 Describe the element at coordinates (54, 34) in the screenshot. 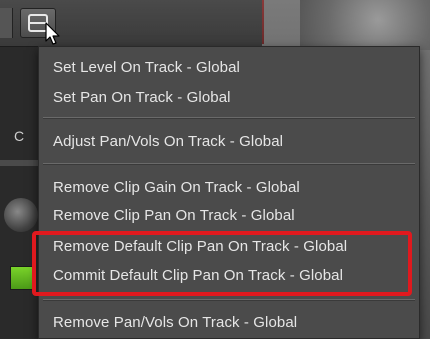

I see `pointer-cursor-icon` at that location.